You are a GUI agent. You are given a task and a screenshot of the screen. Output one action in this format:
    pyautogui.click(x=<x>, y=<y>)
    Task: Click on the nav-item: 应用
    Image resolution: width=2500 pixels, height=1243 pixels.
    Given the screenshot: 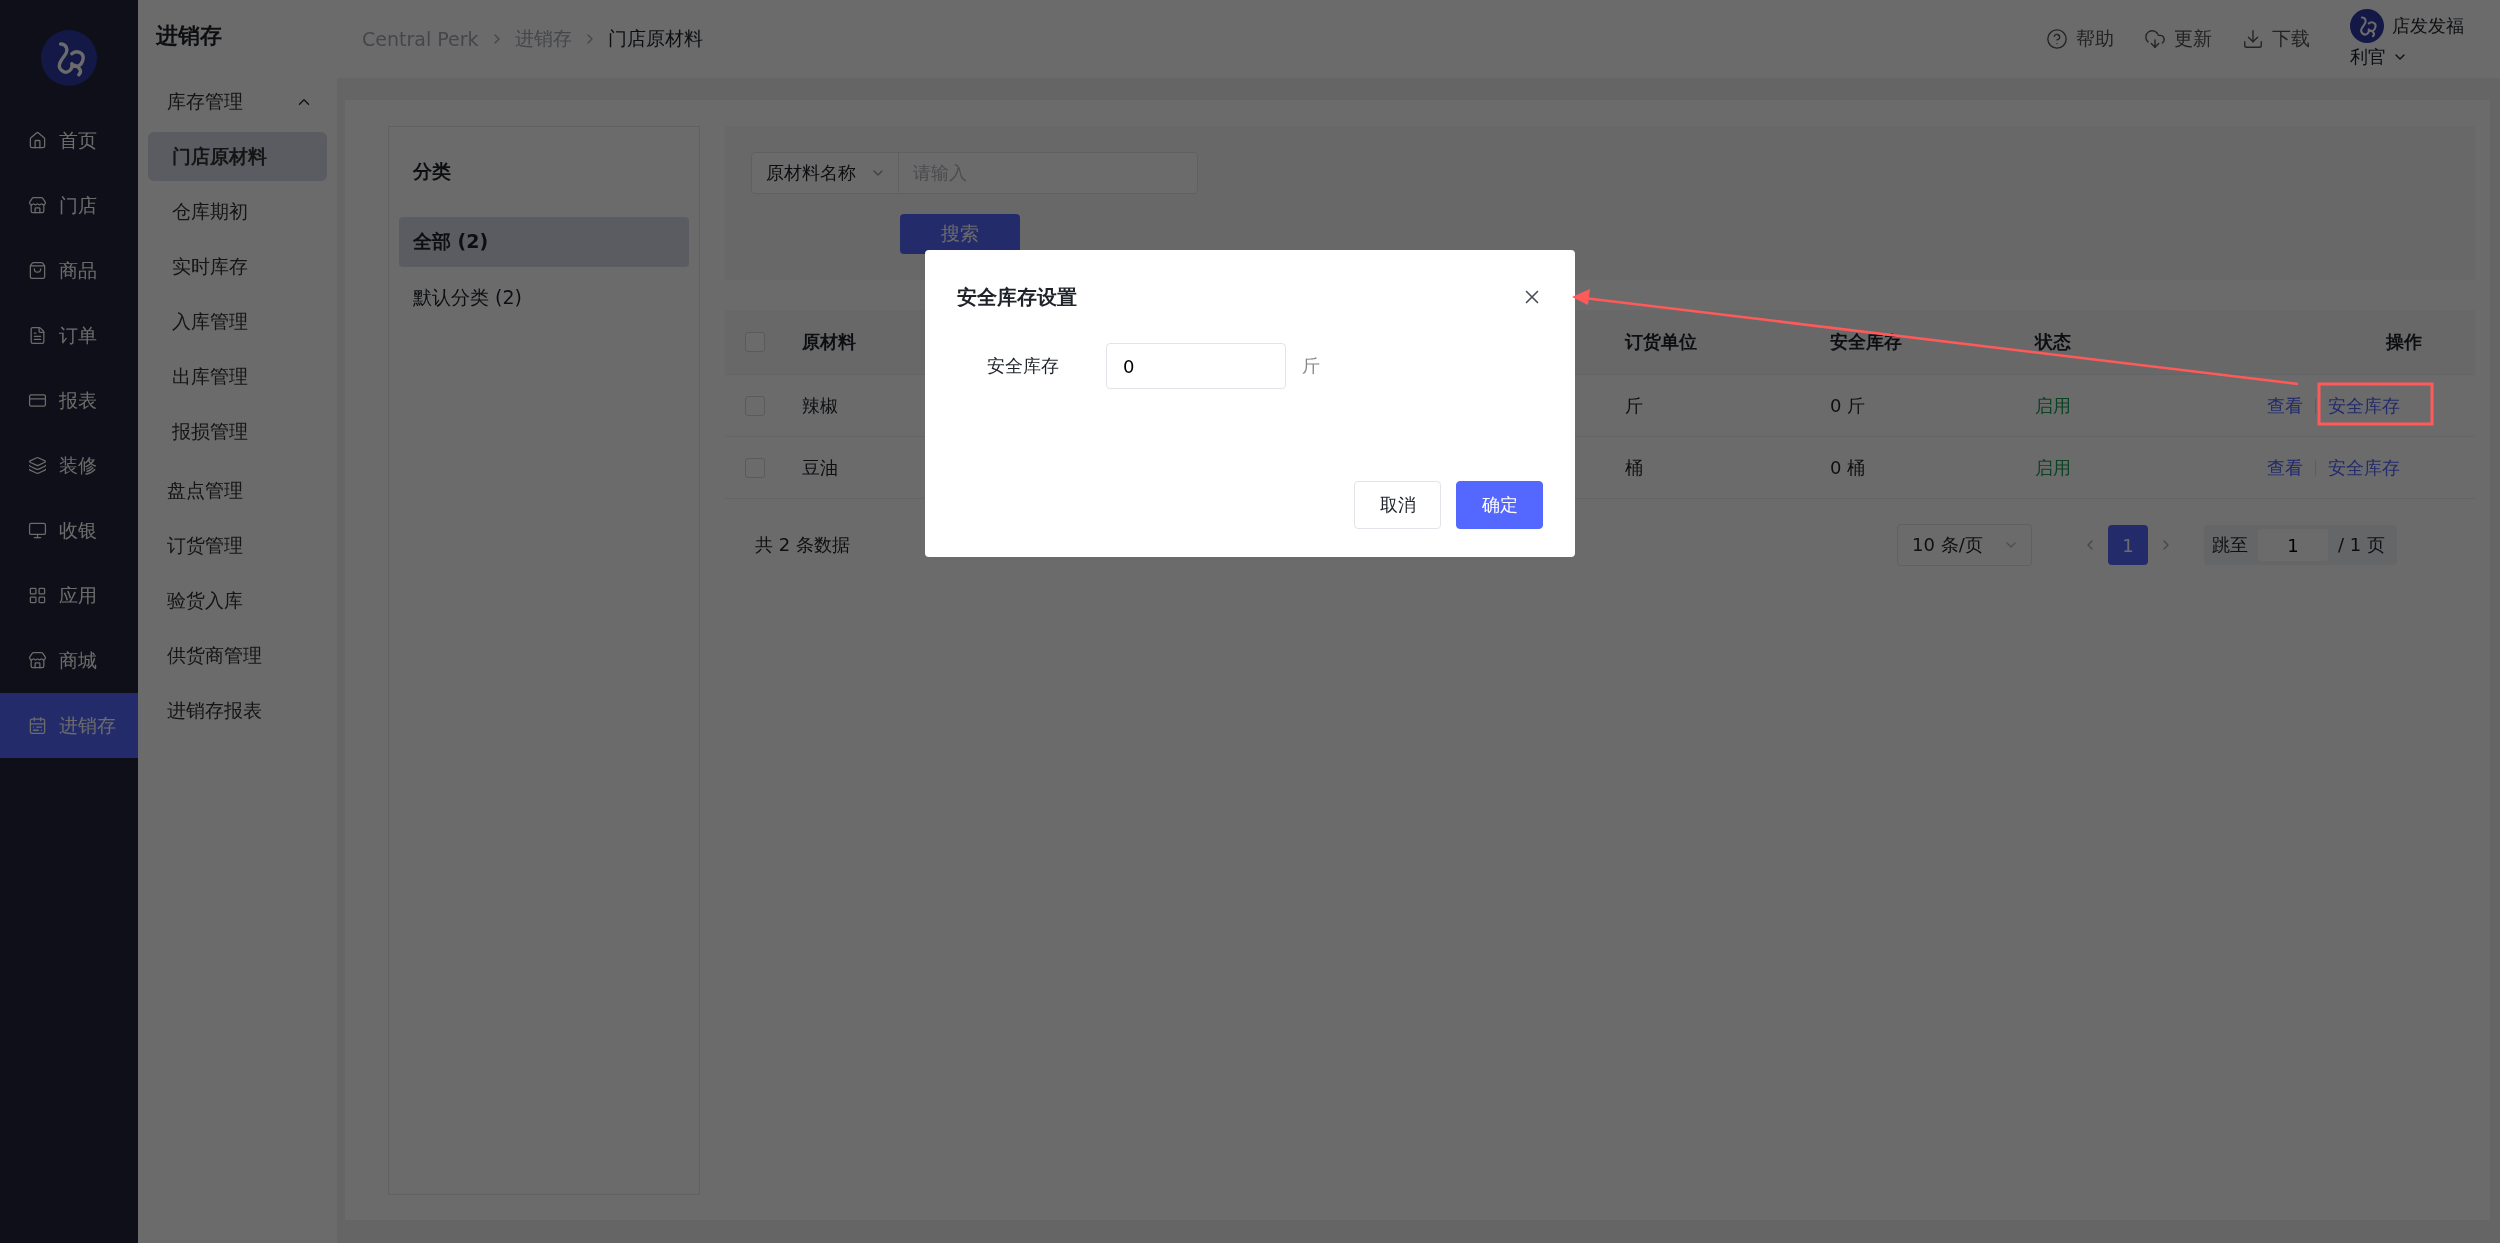 What is the action you would take?
    pyautogui.click(x=69, y=595)
    